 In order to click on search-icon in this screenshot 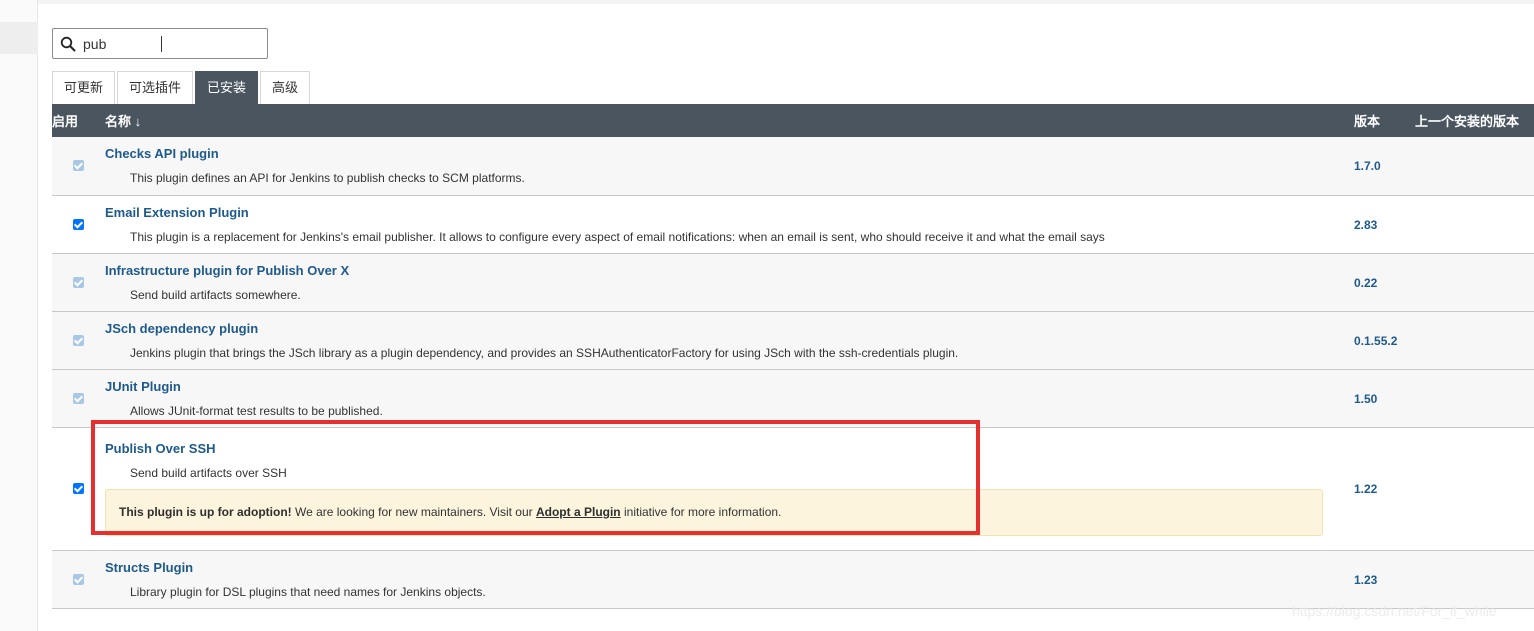, I will do `click(68, 44)`.